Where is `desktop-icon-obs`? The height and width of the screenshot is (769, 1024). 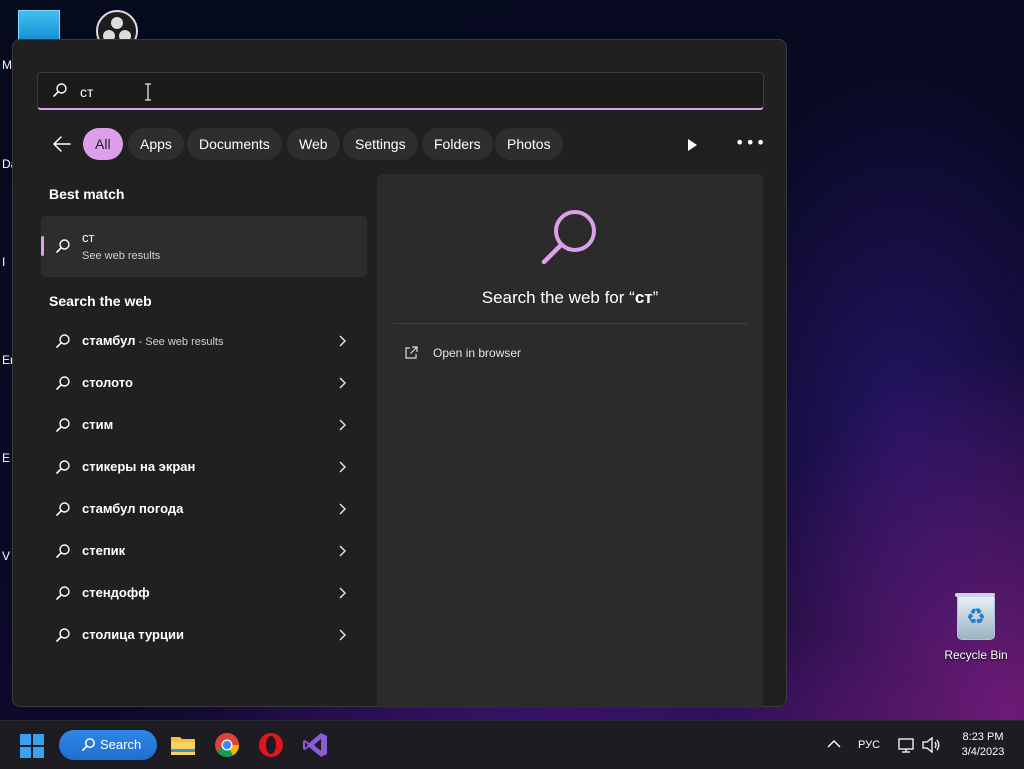
desktop-icon-obs is located at coordinates (117, 24).